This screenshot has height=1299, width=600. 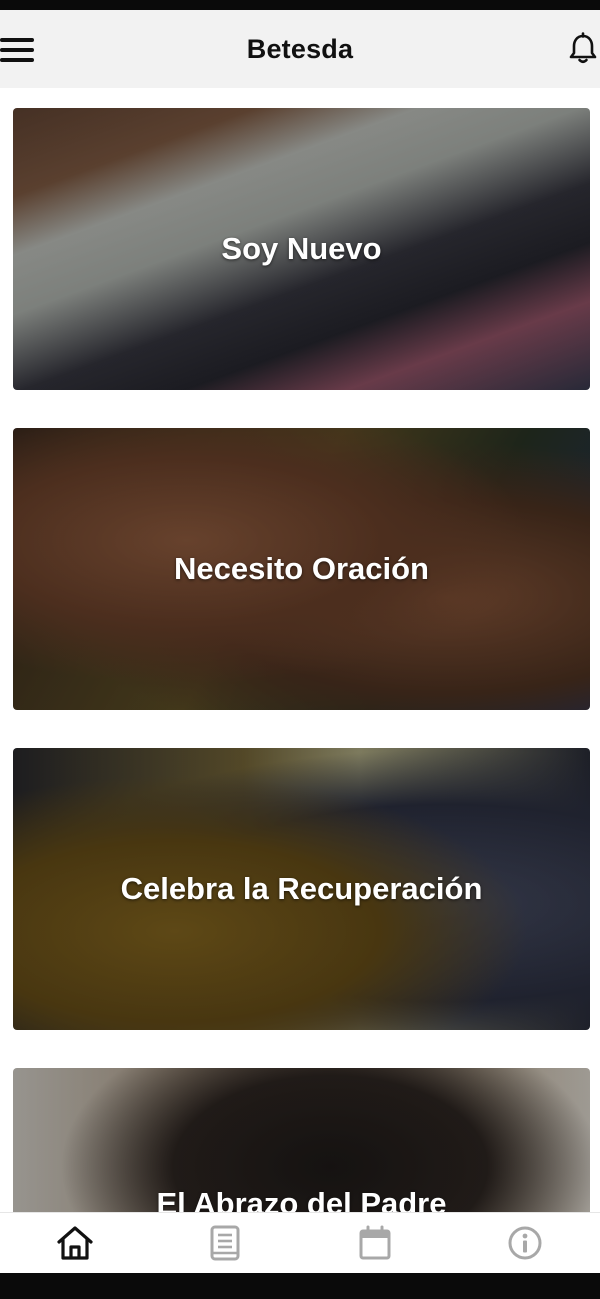 I want to click on book-icon, so click(x=225, y=1243).